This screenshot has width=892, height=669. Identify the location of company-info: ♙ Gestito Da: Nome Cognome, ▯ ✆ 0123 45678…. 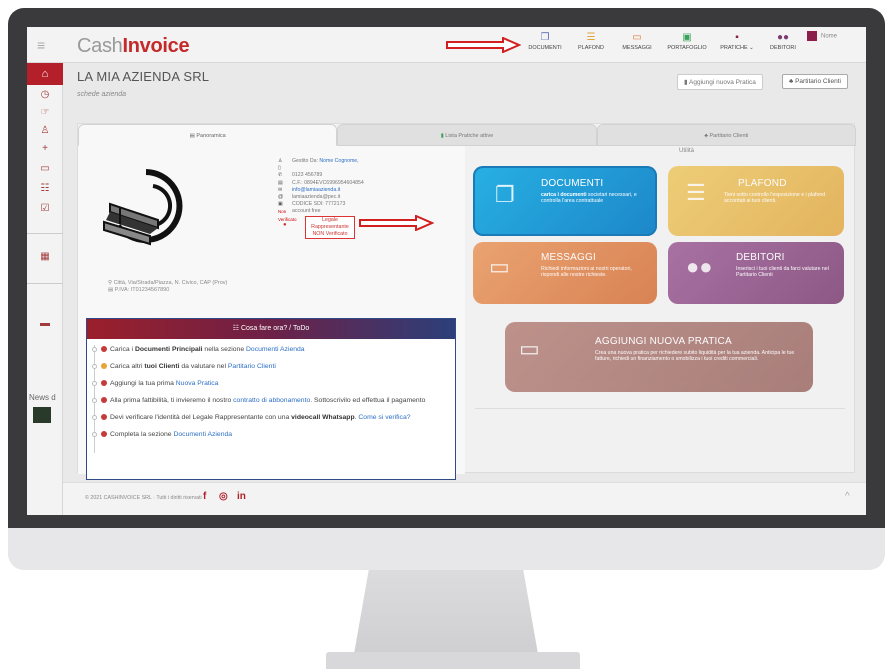
(321, 190).